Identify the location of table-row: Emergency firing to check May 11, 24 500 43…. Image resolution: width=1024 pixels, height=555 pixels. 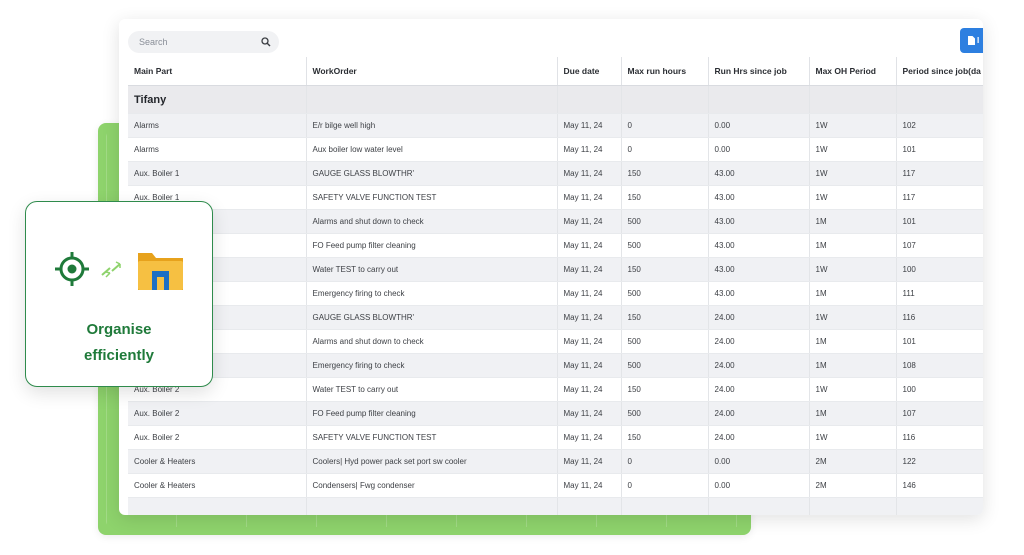
(555, 293).